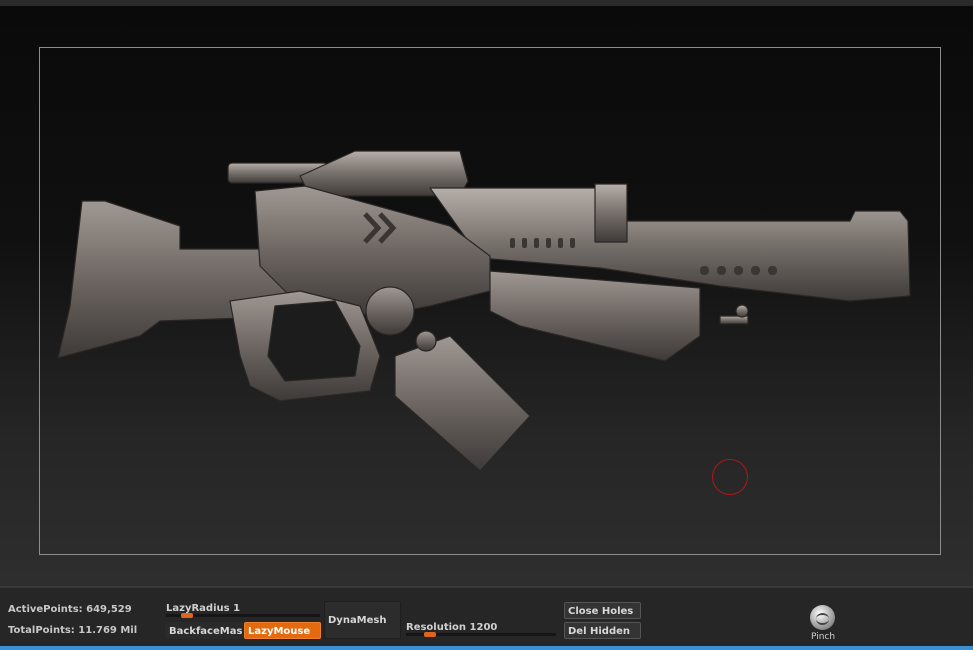  Describe the element at coordinates (730, 477) in the screenshot. I see `brush-cursor` at that location.